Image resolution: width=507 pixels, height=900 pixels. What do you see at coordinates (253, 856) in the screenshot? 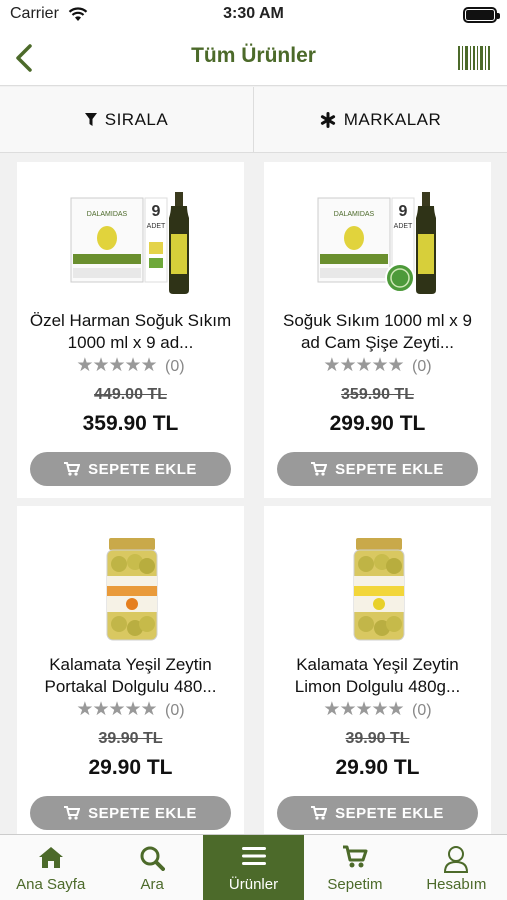
I see `menu-icon` at bounding box center [253, 856].